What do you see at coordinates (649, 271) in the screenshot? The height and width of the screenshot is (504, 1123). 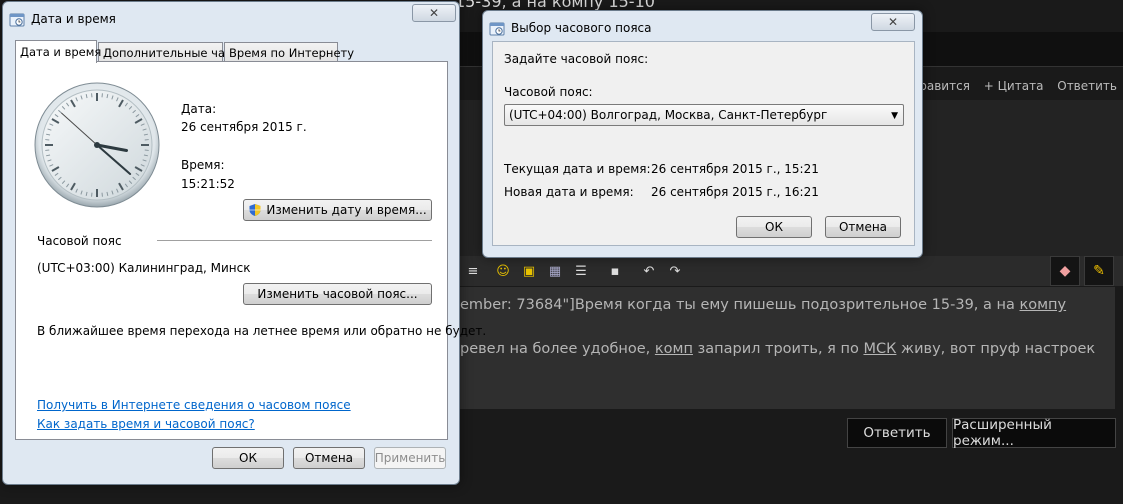 I see `undo-icon: ↶` at bounding box center [649, 271].